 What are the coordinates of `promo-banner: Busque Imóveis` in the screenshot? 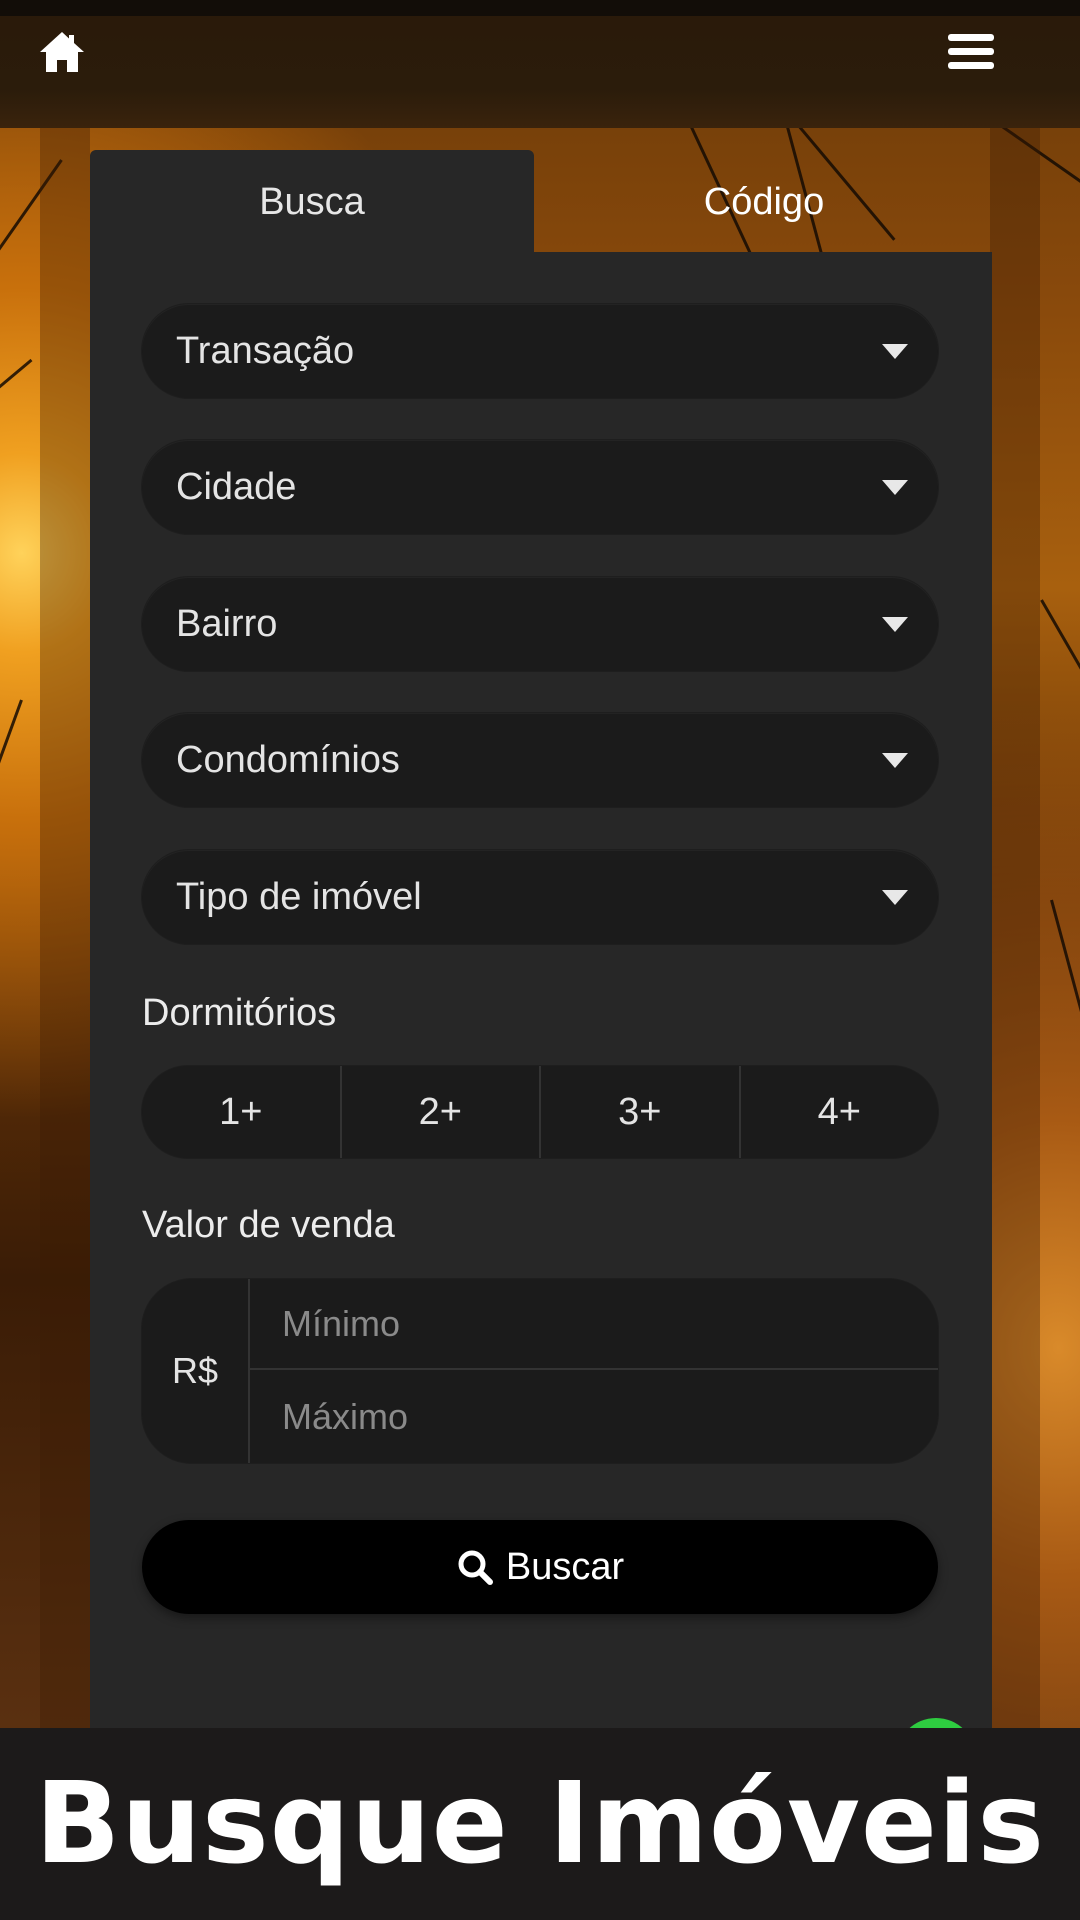 It's located at (540, 1824).